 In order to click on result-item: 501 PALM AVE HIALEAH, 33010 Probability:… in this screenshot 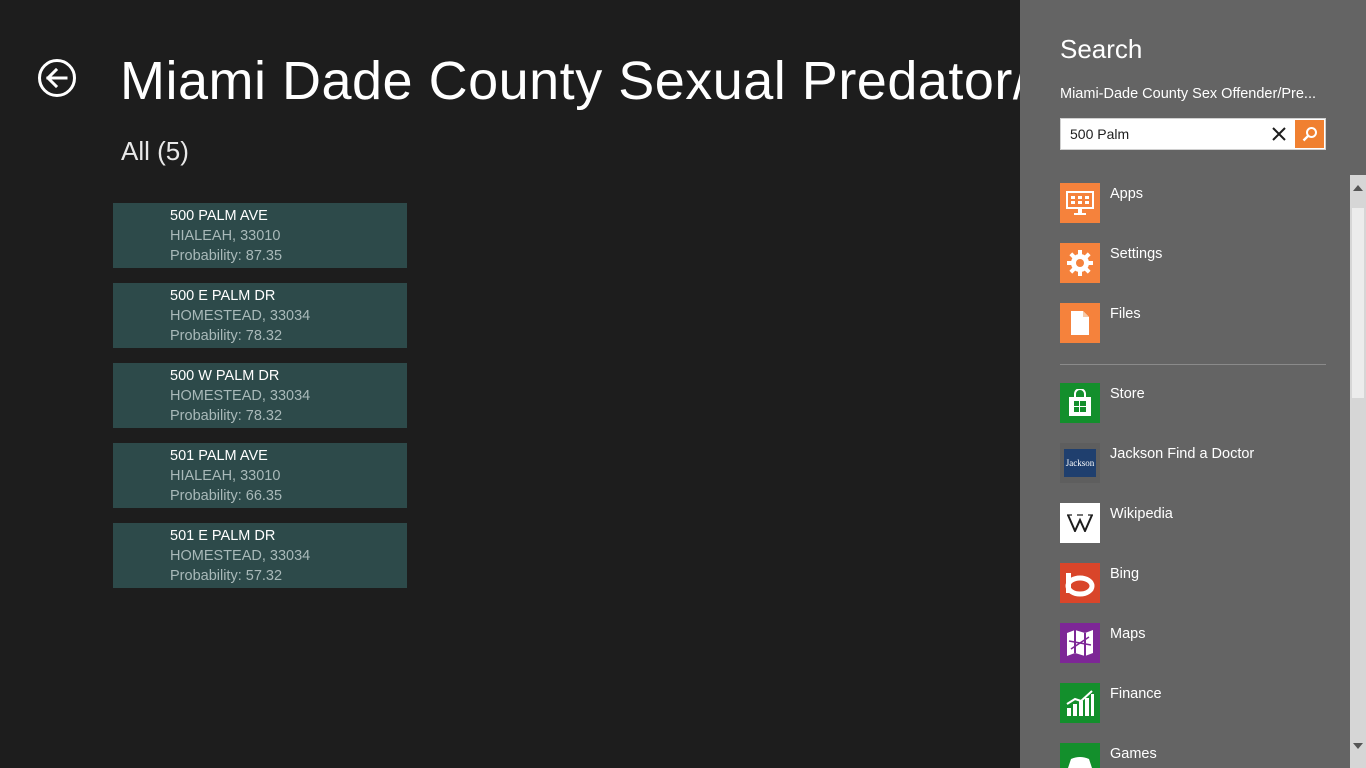, I will do `click(260, 475)`.